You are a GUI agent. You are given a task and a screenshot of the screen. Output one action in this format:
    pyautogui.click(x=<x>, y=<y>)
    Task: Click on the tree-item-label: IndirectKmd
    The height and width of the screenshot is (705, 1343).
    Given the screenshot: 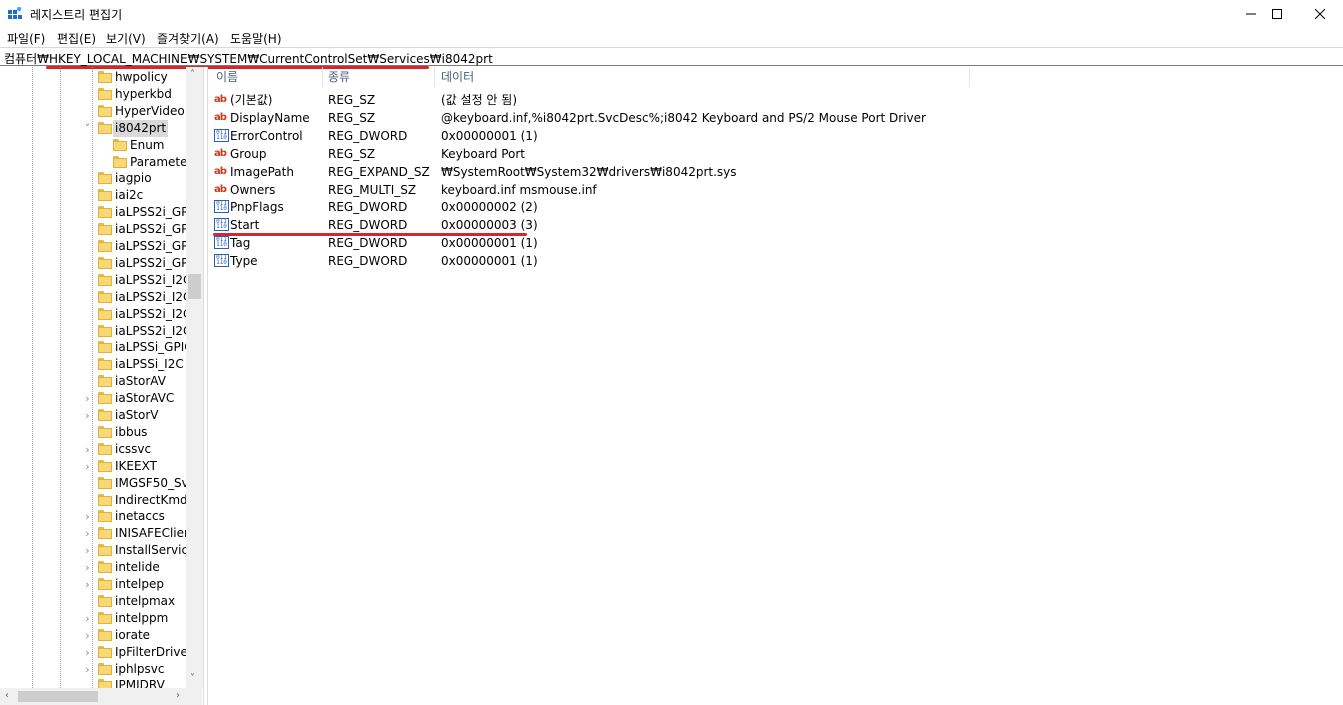 What is the action you would take?
    pyautogui.click(x=151, y=500)
    